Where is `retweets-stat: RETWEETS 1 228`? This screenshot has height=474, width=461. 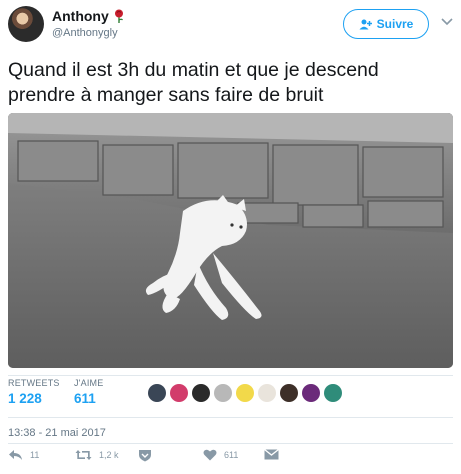
retweets-stat: RETWEETS 1 228 is located at coordinates (34, 392).